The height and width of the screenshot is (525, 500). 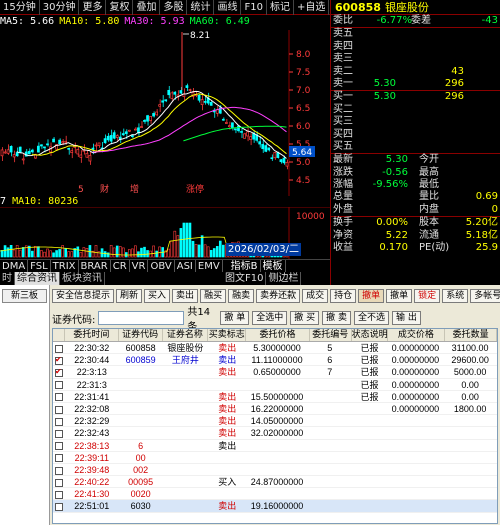 What do you see at coordinates (372, 318) in the screenshot?
I see `filter-button-4: 全不选` at bounding box center [372, 318].